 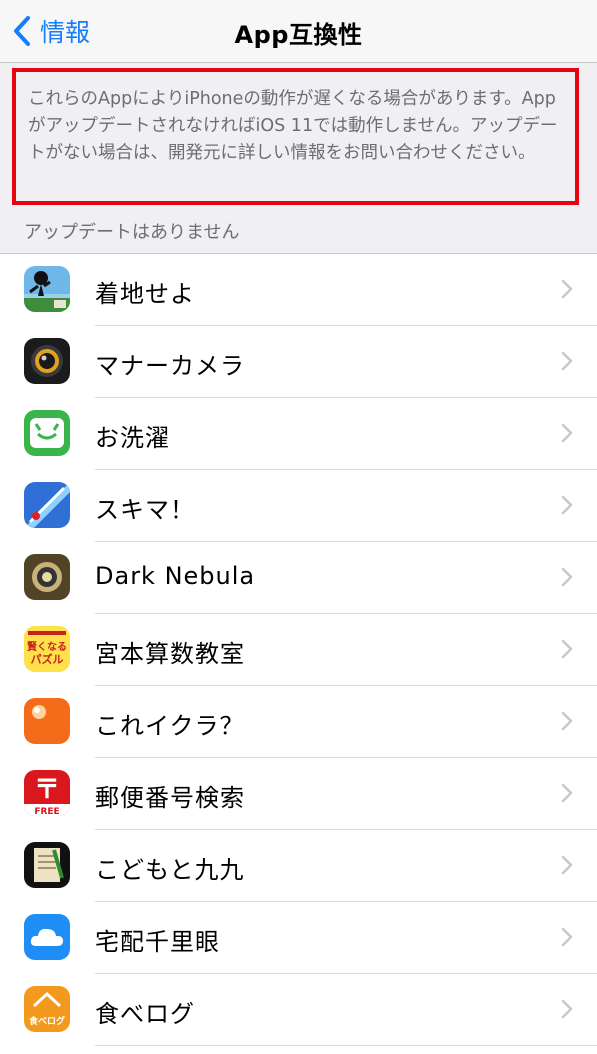 I want to click on navigation-bar: 情報 App互換性, so click(x=298, y=31).